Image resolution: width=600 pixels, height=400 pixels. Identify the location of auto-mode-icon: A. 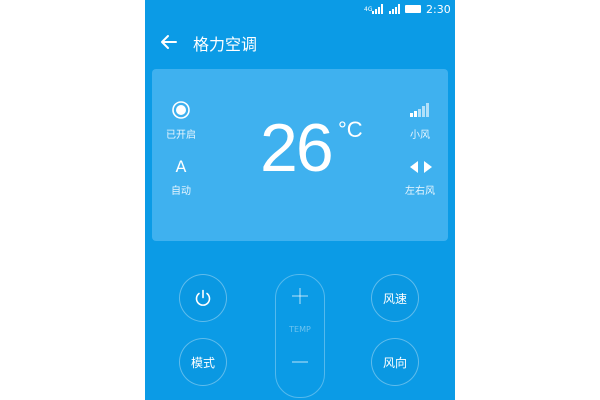
(181, 166).